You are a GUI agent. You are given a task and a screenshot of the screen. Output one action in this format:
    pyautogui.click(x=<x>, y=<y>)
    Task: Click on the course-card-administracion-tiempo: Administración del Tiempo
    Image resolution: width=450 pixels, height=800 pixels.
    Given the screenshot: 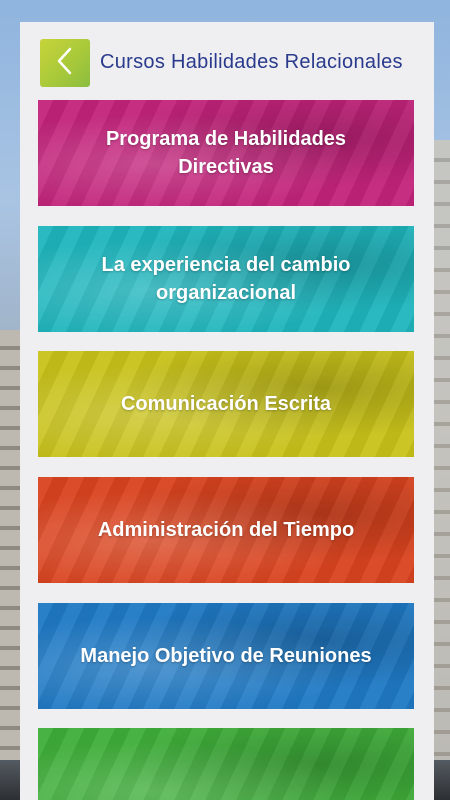 What is the action you would take?
    pyautogui.click(x=226, y=530)
    